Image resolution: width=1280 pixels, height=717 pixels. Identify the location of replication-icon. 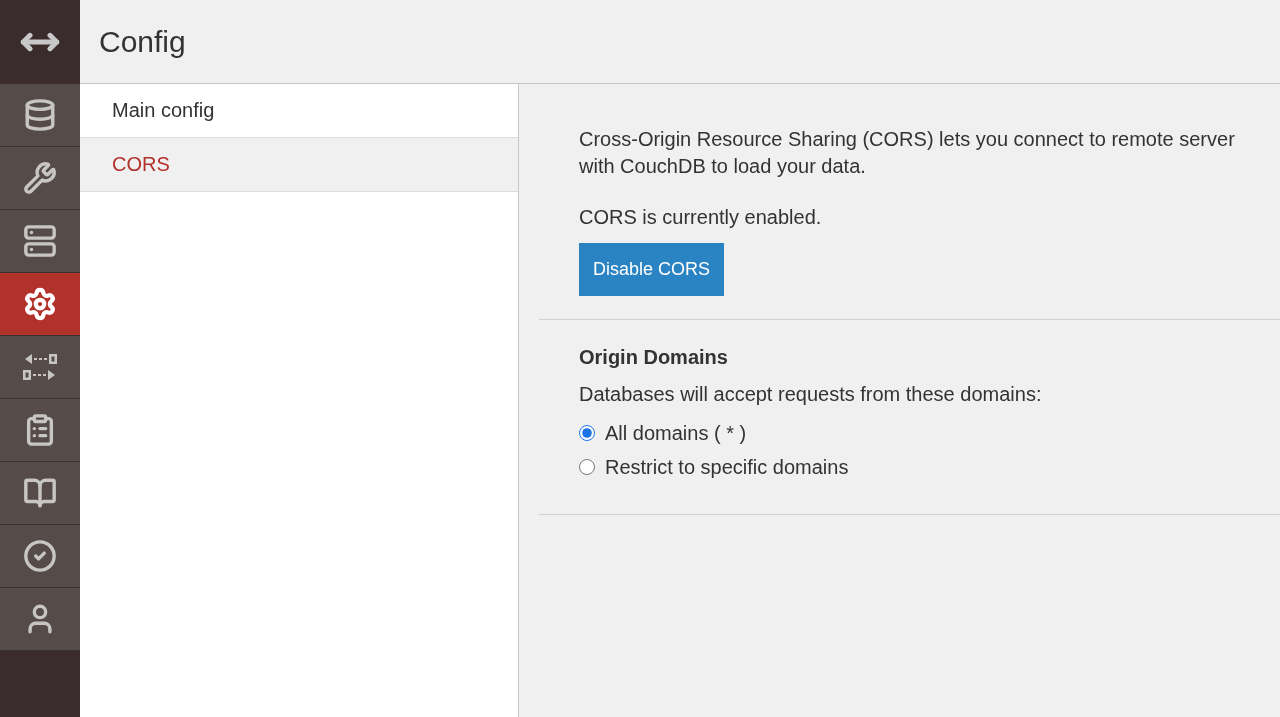
(40, 367).